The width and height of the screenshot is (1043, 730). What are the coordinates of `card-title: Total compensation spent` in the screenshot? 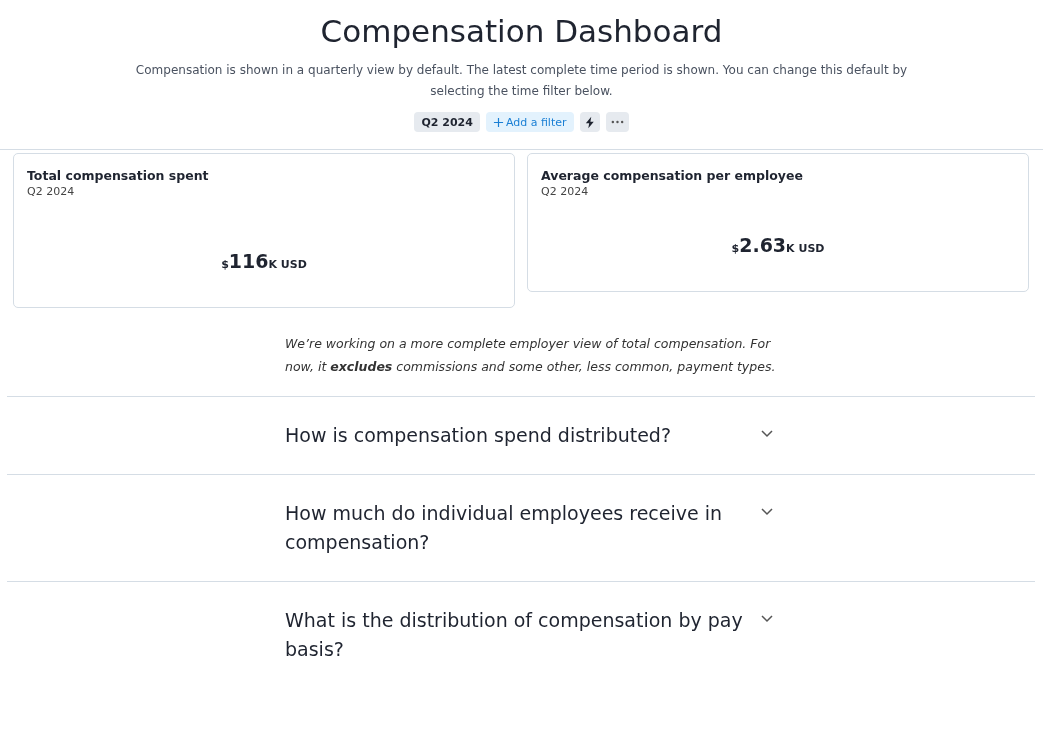 It's located at (118, 175).